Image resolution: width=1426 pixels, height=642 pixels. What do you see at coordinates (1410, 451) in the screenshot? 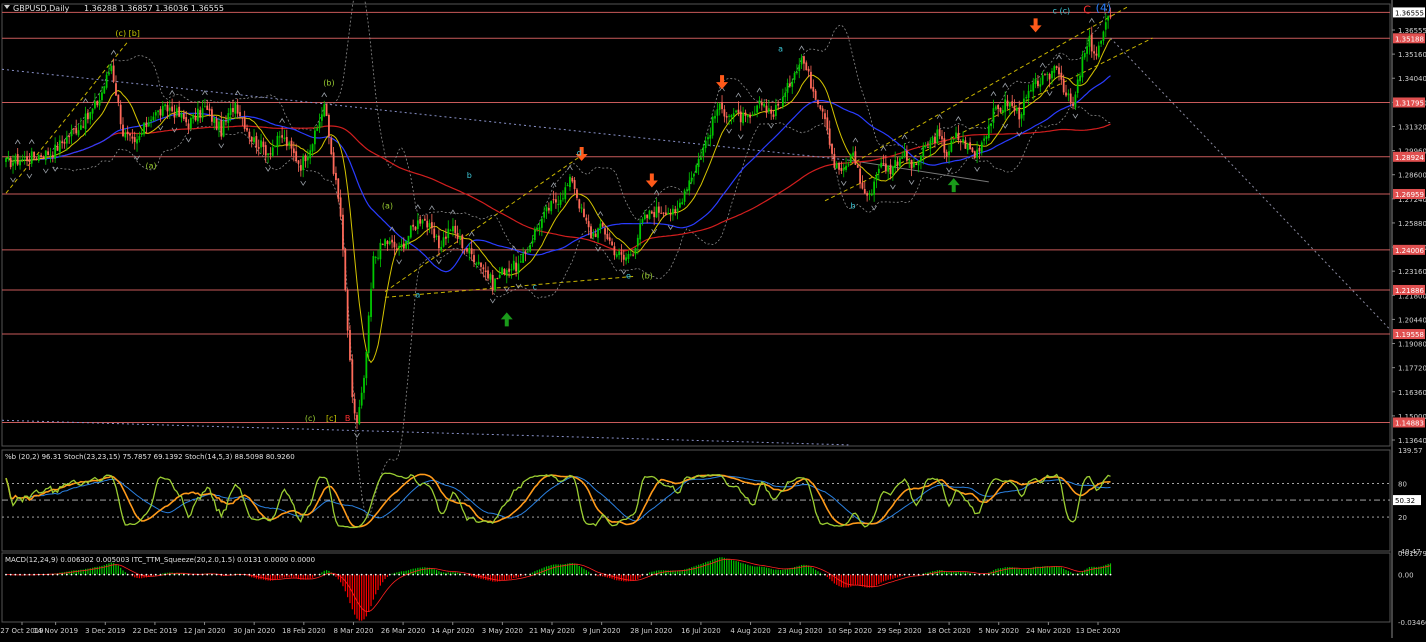
I see `oscillator-tick-label: 139.57` at bounding box center [1410, 451].